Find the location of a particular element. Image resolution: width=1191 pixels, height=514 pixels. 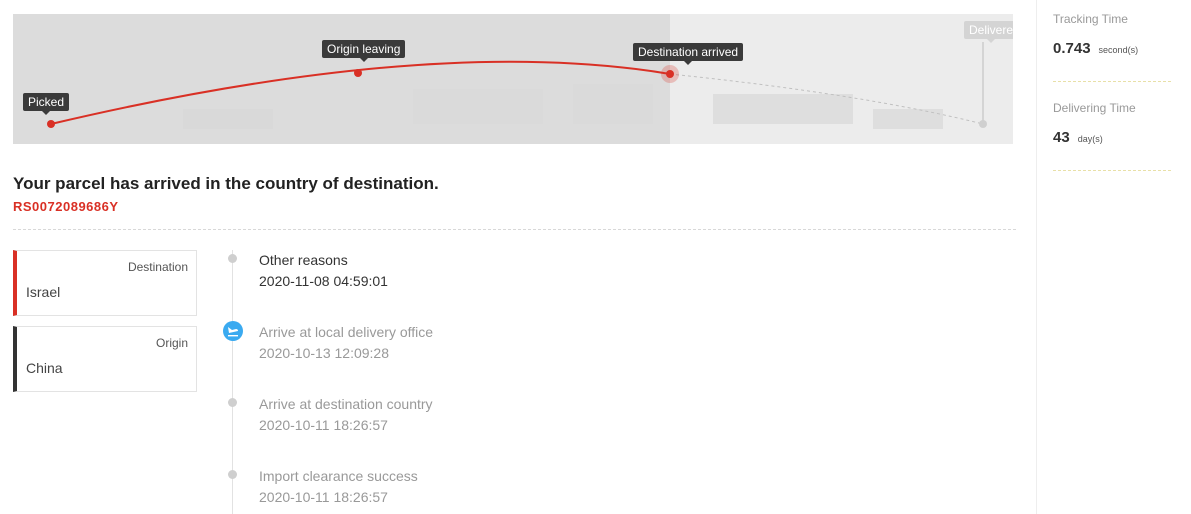

tracking-number: RS0072089686Y is located at coordinates (66, 206).